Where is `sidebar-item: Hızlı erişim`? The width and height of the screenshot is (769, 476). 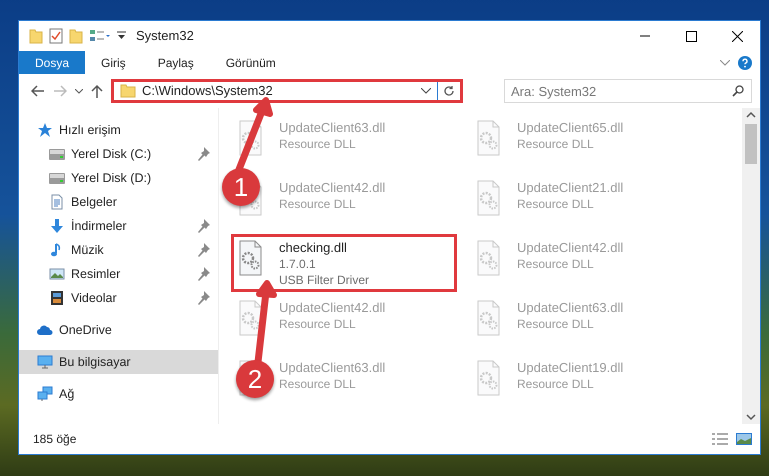
sidebar-item: Hızlı erişim is located at coordinates (118, 130).